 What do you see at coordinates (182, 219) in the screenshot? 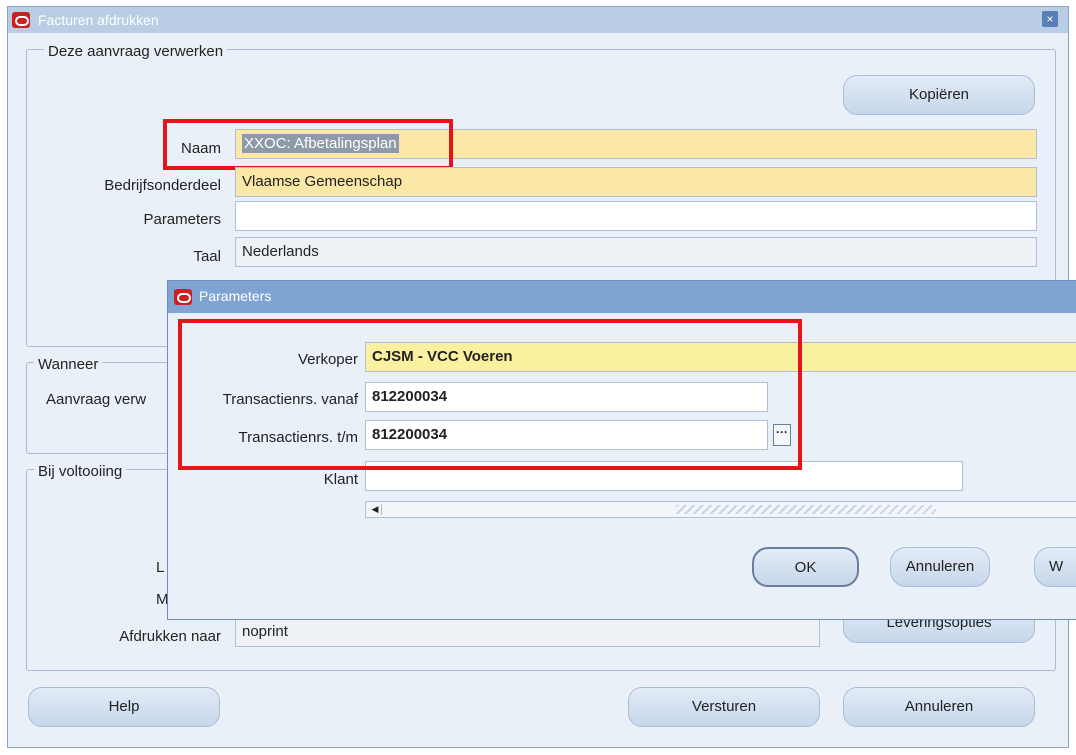
I see `parameters-label: Parameters` at bounding box center [182, 219].